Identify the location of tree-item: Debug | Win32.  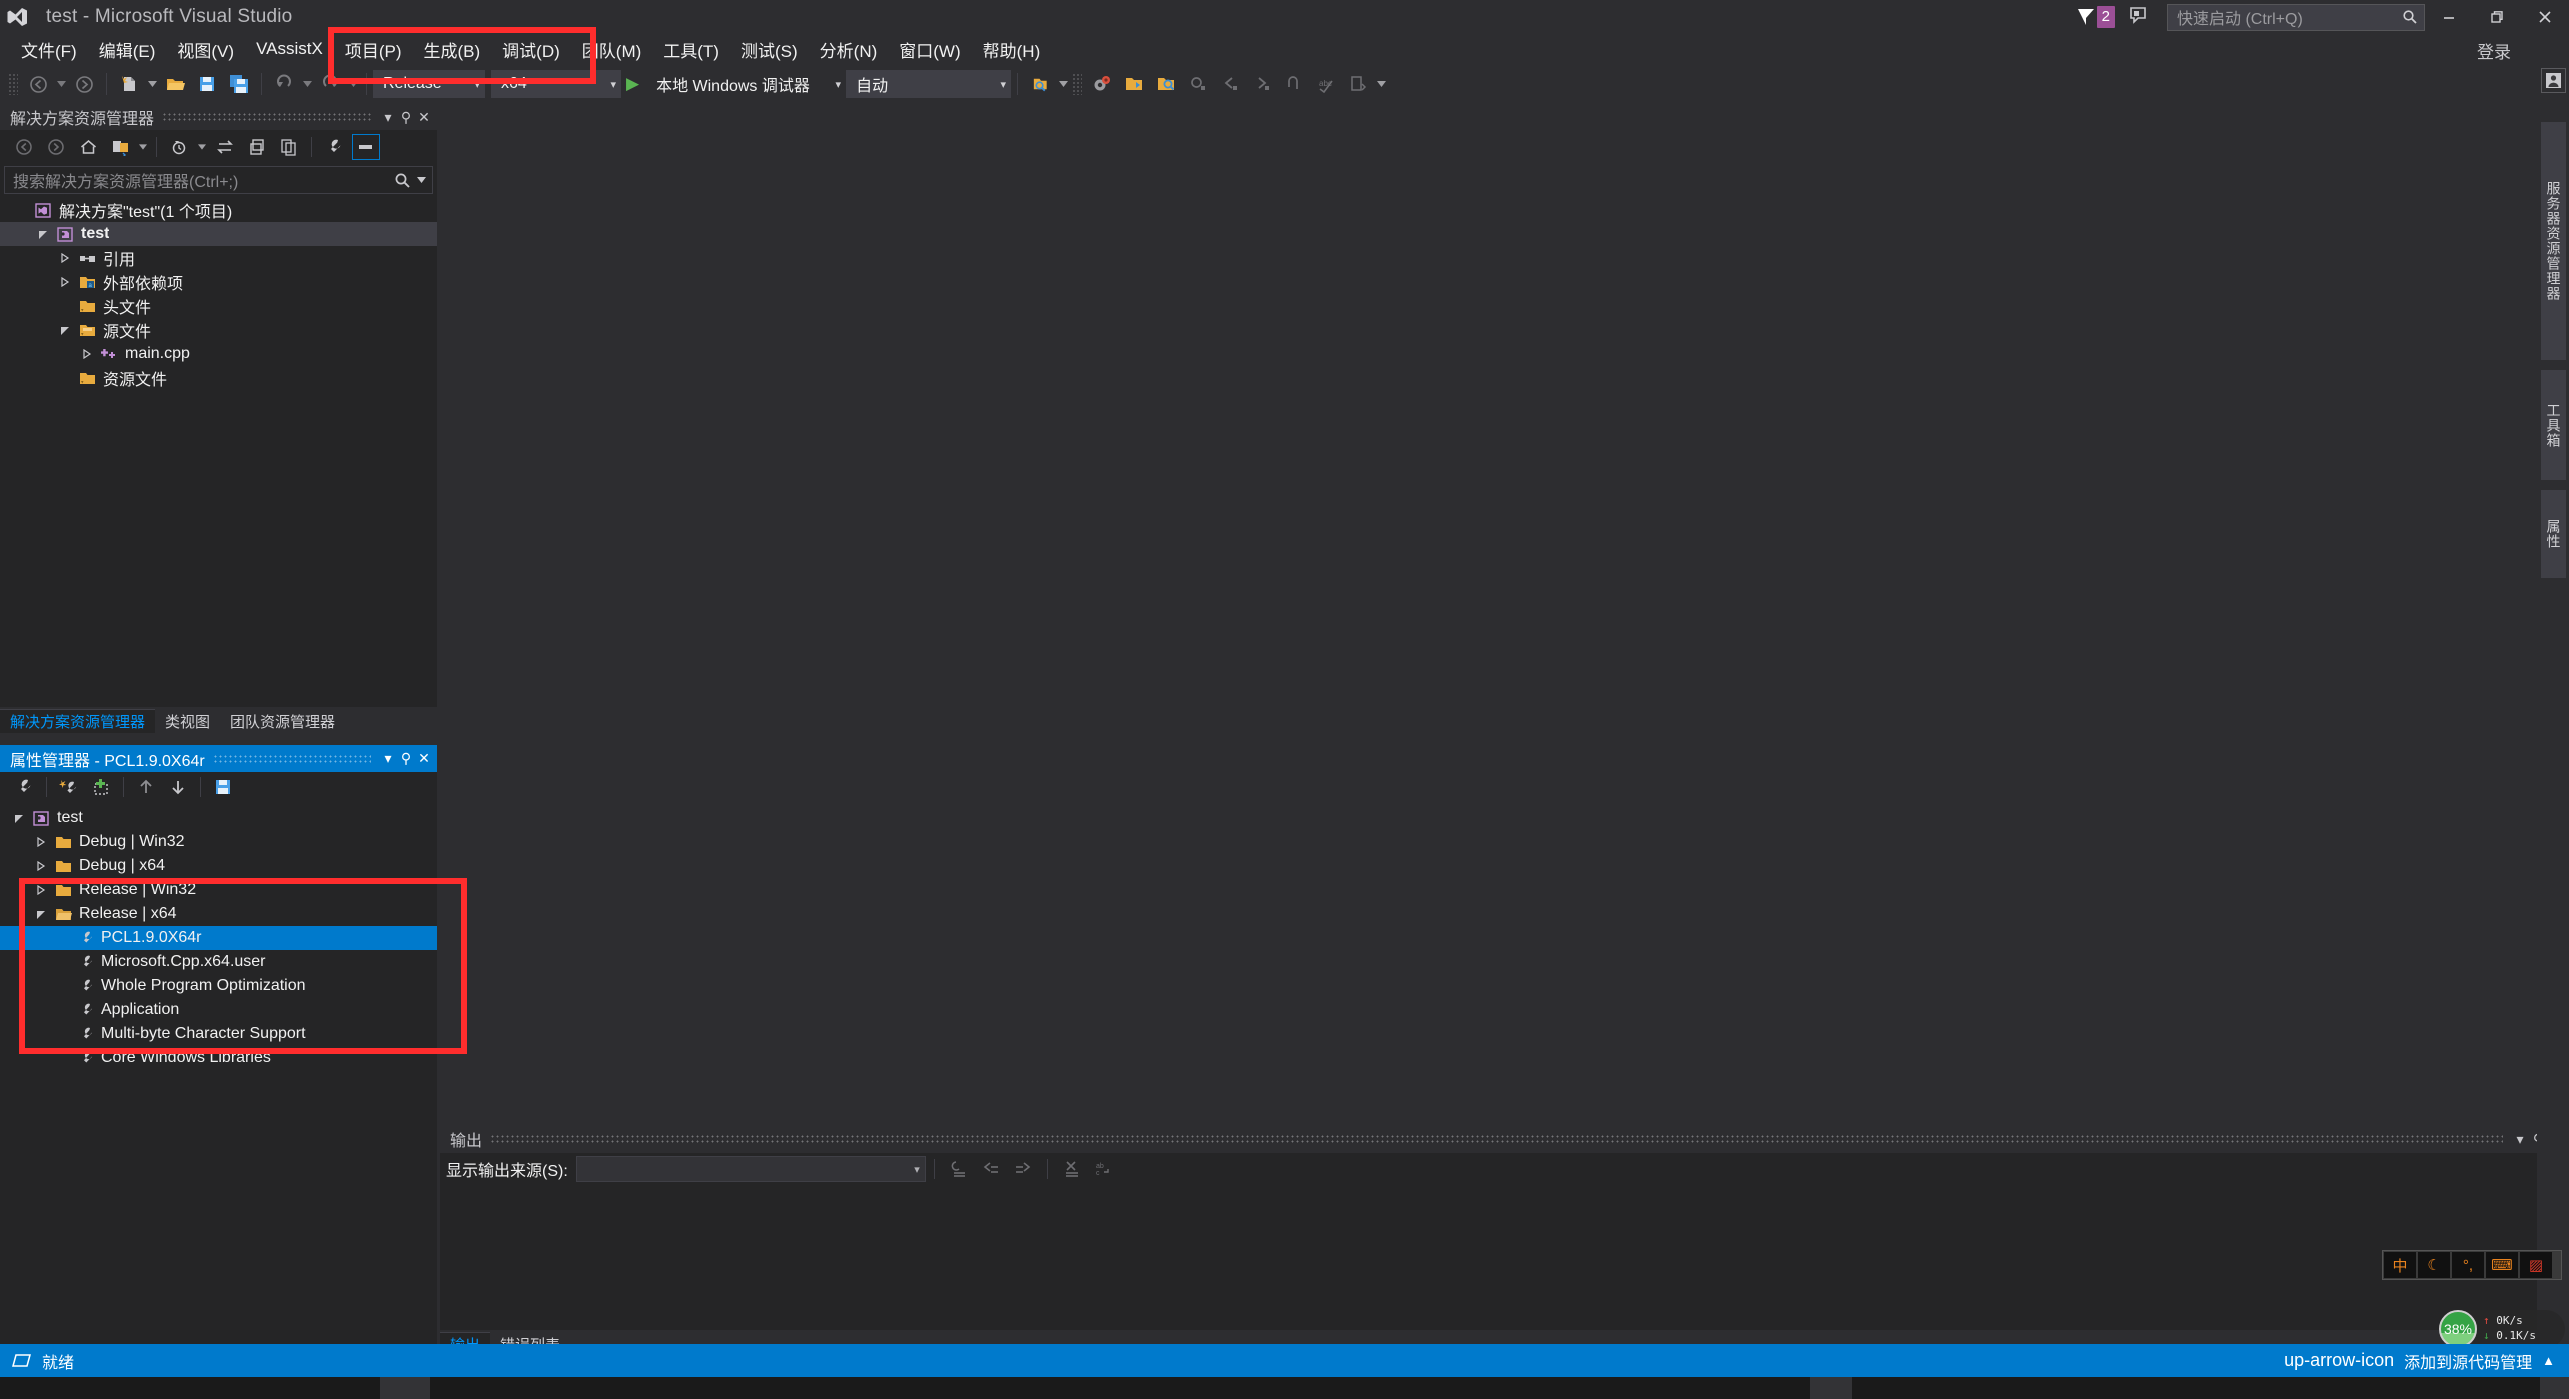
(218, 842).